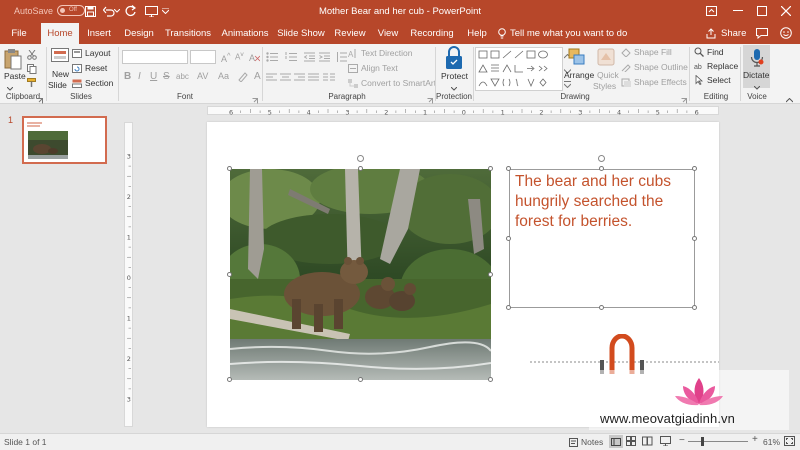 The image size is (800, 450). I want to click on bold-button: B, so click(127, 76).